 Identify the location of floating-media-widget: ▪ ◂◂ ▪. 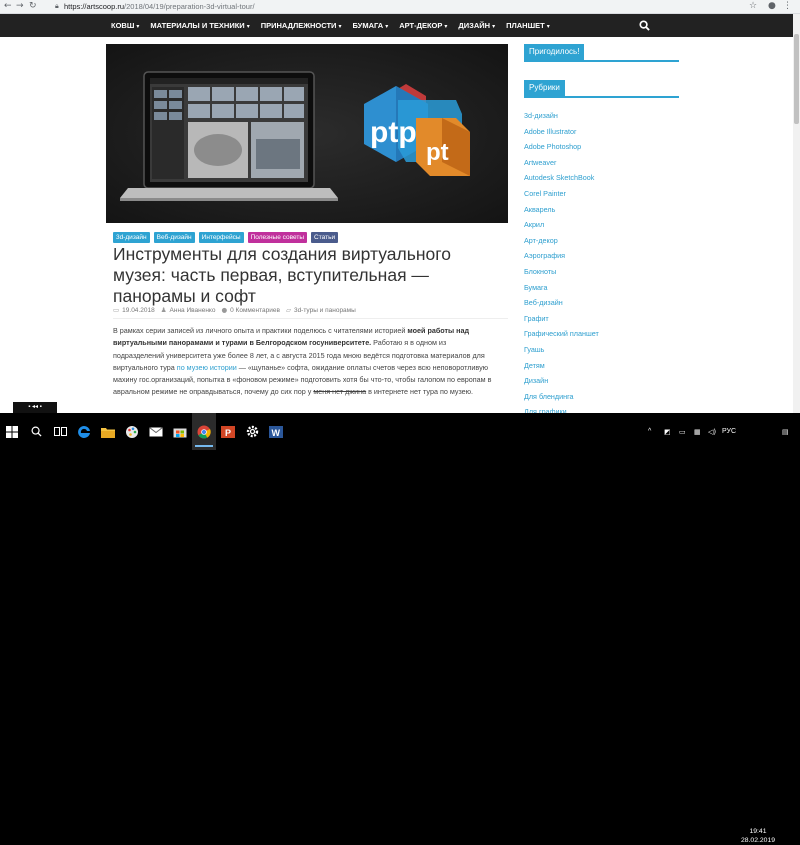
(35, 407).